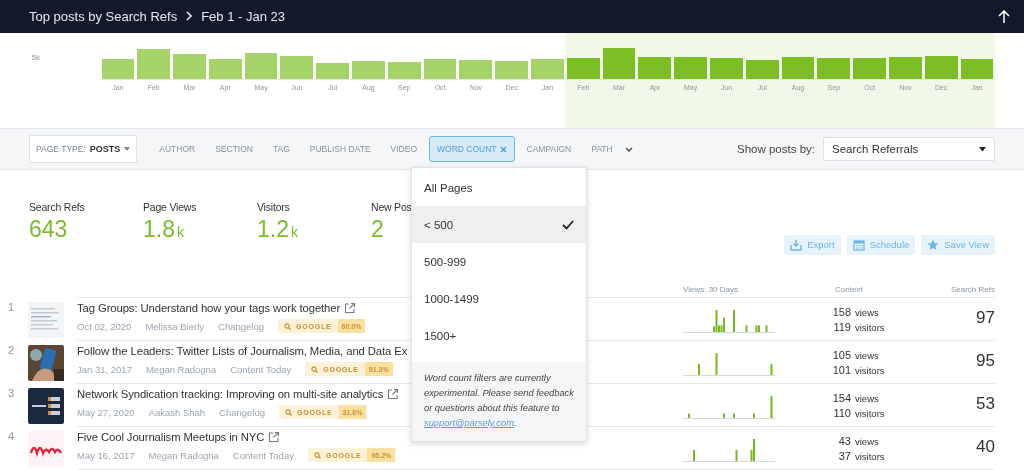  I want to click on column-header: Search Refs, so click(972, 289).